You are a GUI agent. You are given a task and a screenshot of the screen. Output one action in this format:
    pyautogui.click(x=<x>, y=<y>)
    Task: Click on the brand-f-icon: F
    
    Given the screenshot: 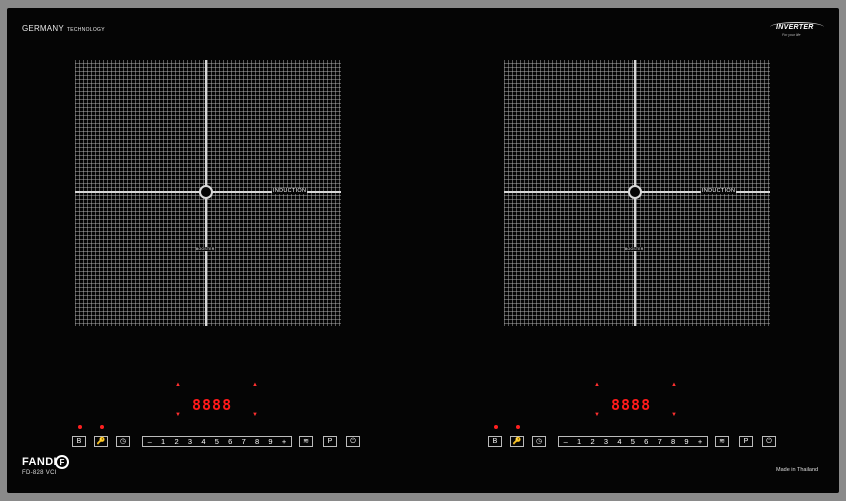 What is the action you would take?
    pyautogui.click(x=62, y=462)
    